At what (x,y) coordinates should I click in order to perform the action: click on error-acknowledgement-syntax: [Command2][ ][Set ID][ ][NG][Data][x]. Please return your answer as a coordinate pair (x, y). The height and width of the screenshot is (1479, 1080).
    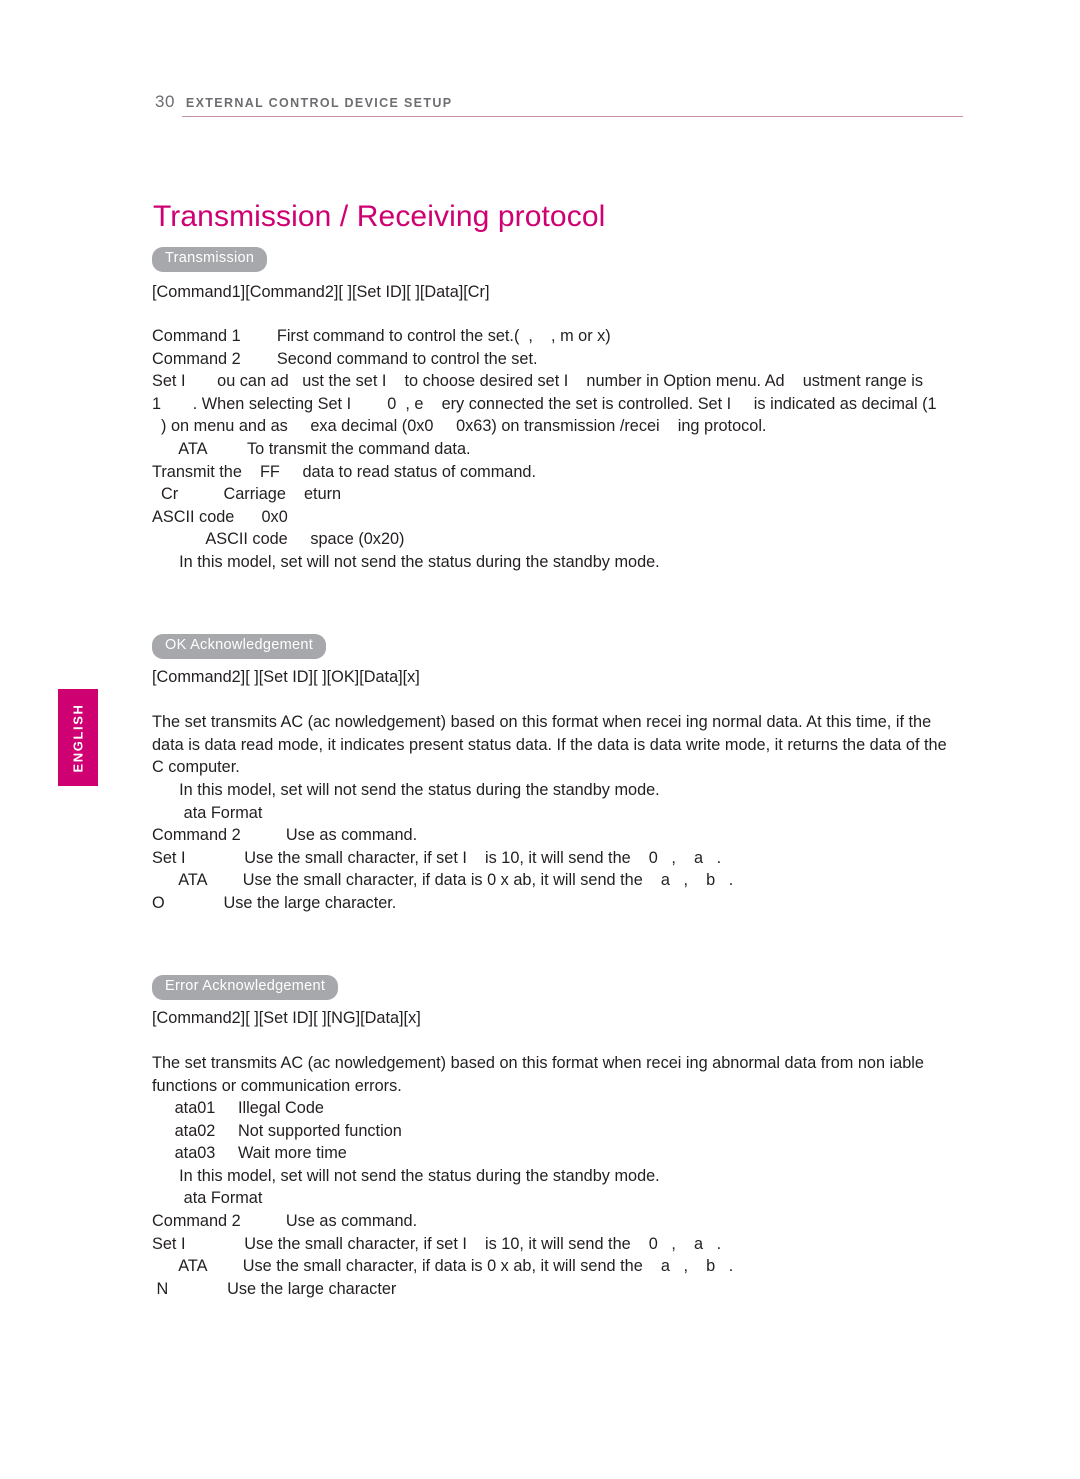
    Looking at the image, I should click on (286, 1018).